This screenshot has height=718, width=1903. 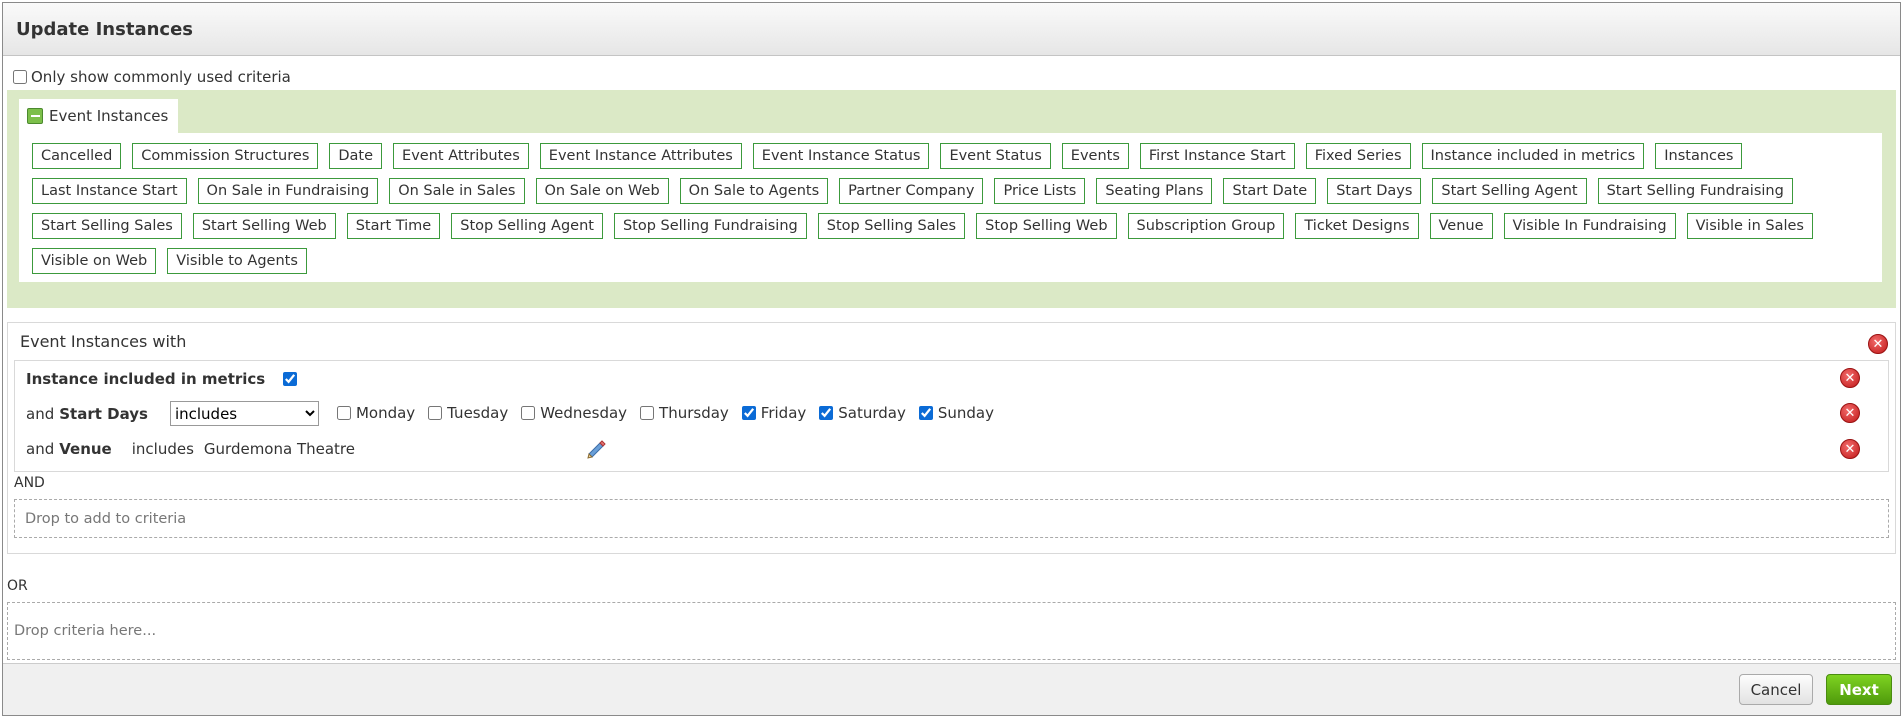 I want to click on drop-criteria-zone: Drop to add to criteria, so click(x=951, y=518).